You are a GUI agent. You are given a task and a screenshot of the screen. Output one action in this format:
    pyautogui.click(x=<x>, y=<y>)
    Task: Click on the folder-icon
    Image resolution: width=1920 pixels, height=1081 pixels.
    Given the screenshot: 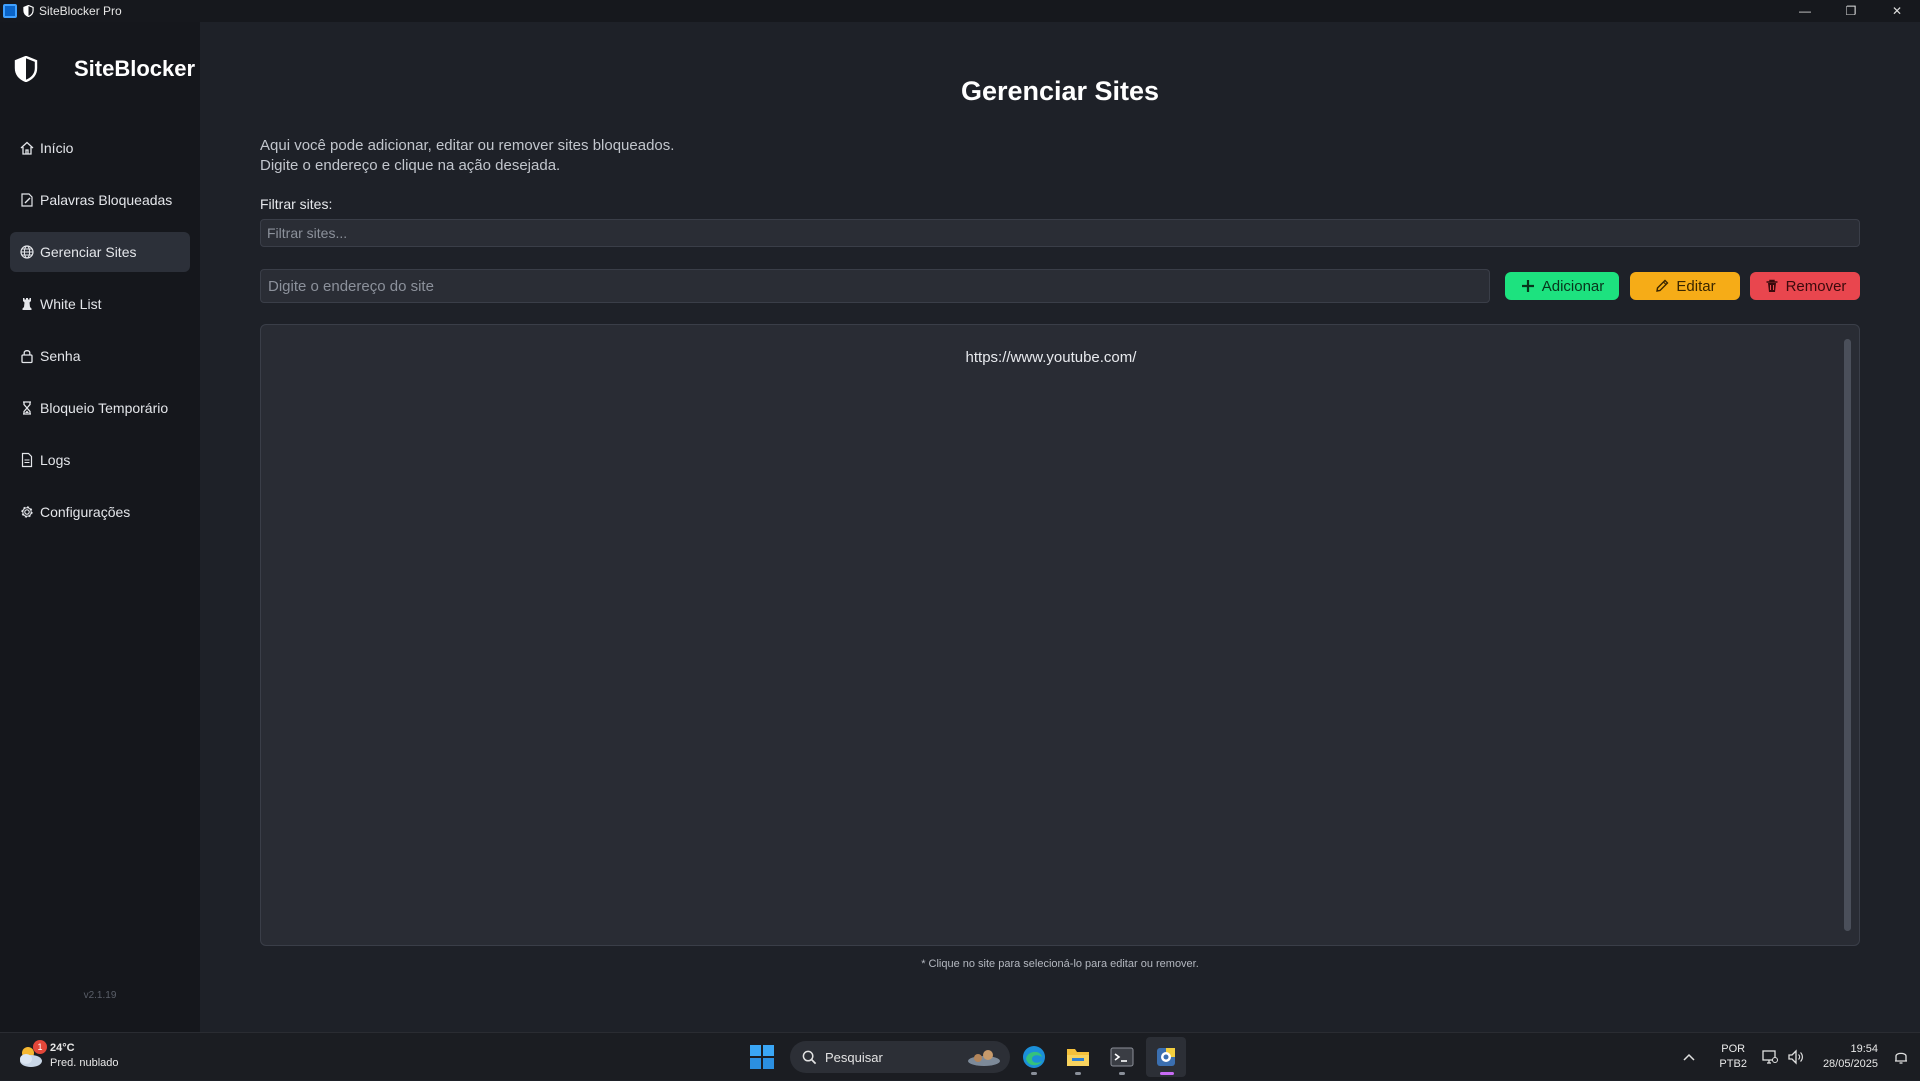 What is the action you would take?
    pyautogui.click(x=1078, y=1057)
    